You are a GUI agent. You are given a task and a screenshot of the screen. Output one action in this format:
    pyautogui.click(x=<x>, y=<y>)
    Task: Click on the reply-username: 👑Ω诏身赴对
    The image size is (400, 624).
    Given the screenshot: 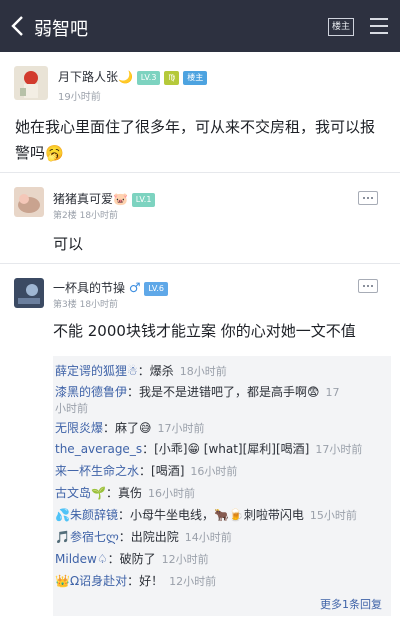 What is the action you would take?
    pyautogui.click(x=91, y=581)
    